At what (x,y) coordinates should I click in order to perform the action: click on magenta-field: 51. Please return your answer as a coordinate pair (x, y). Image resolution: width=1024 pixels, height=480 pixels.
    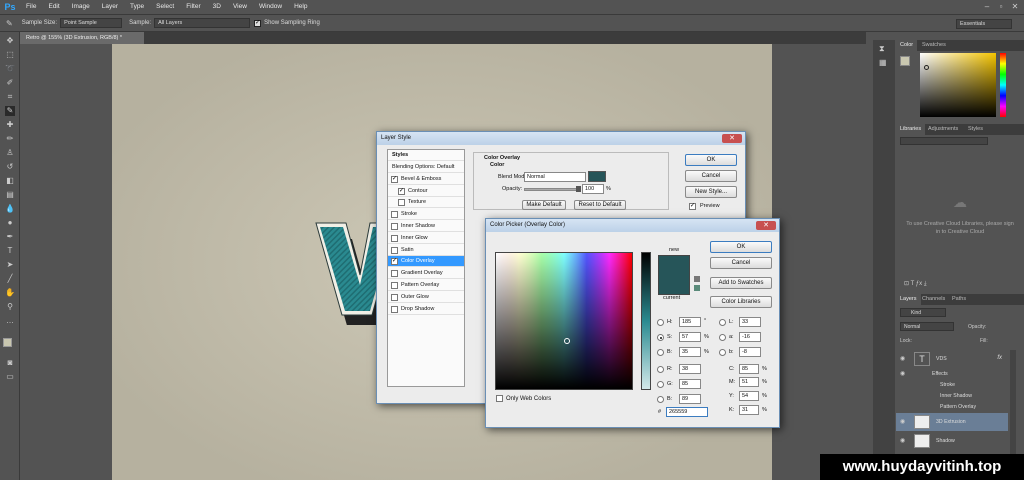
    Looking at the image, I should click on (749, 382).